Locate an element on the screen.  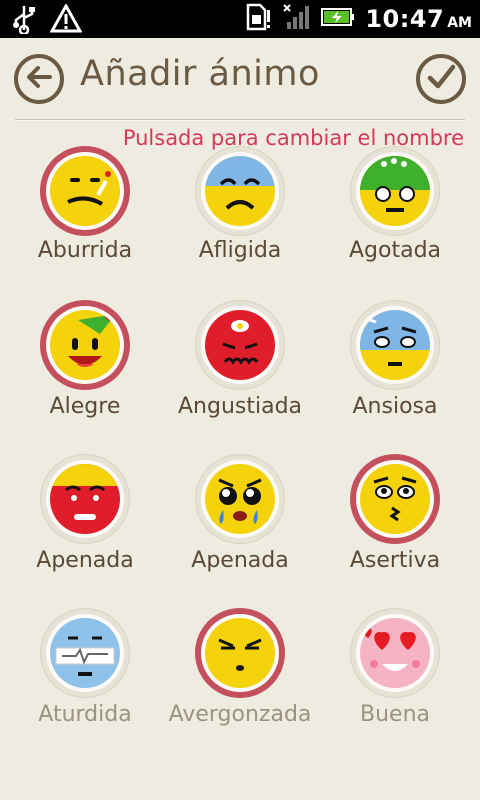
afflicted-face-icon is located at coordinates (240, 191).